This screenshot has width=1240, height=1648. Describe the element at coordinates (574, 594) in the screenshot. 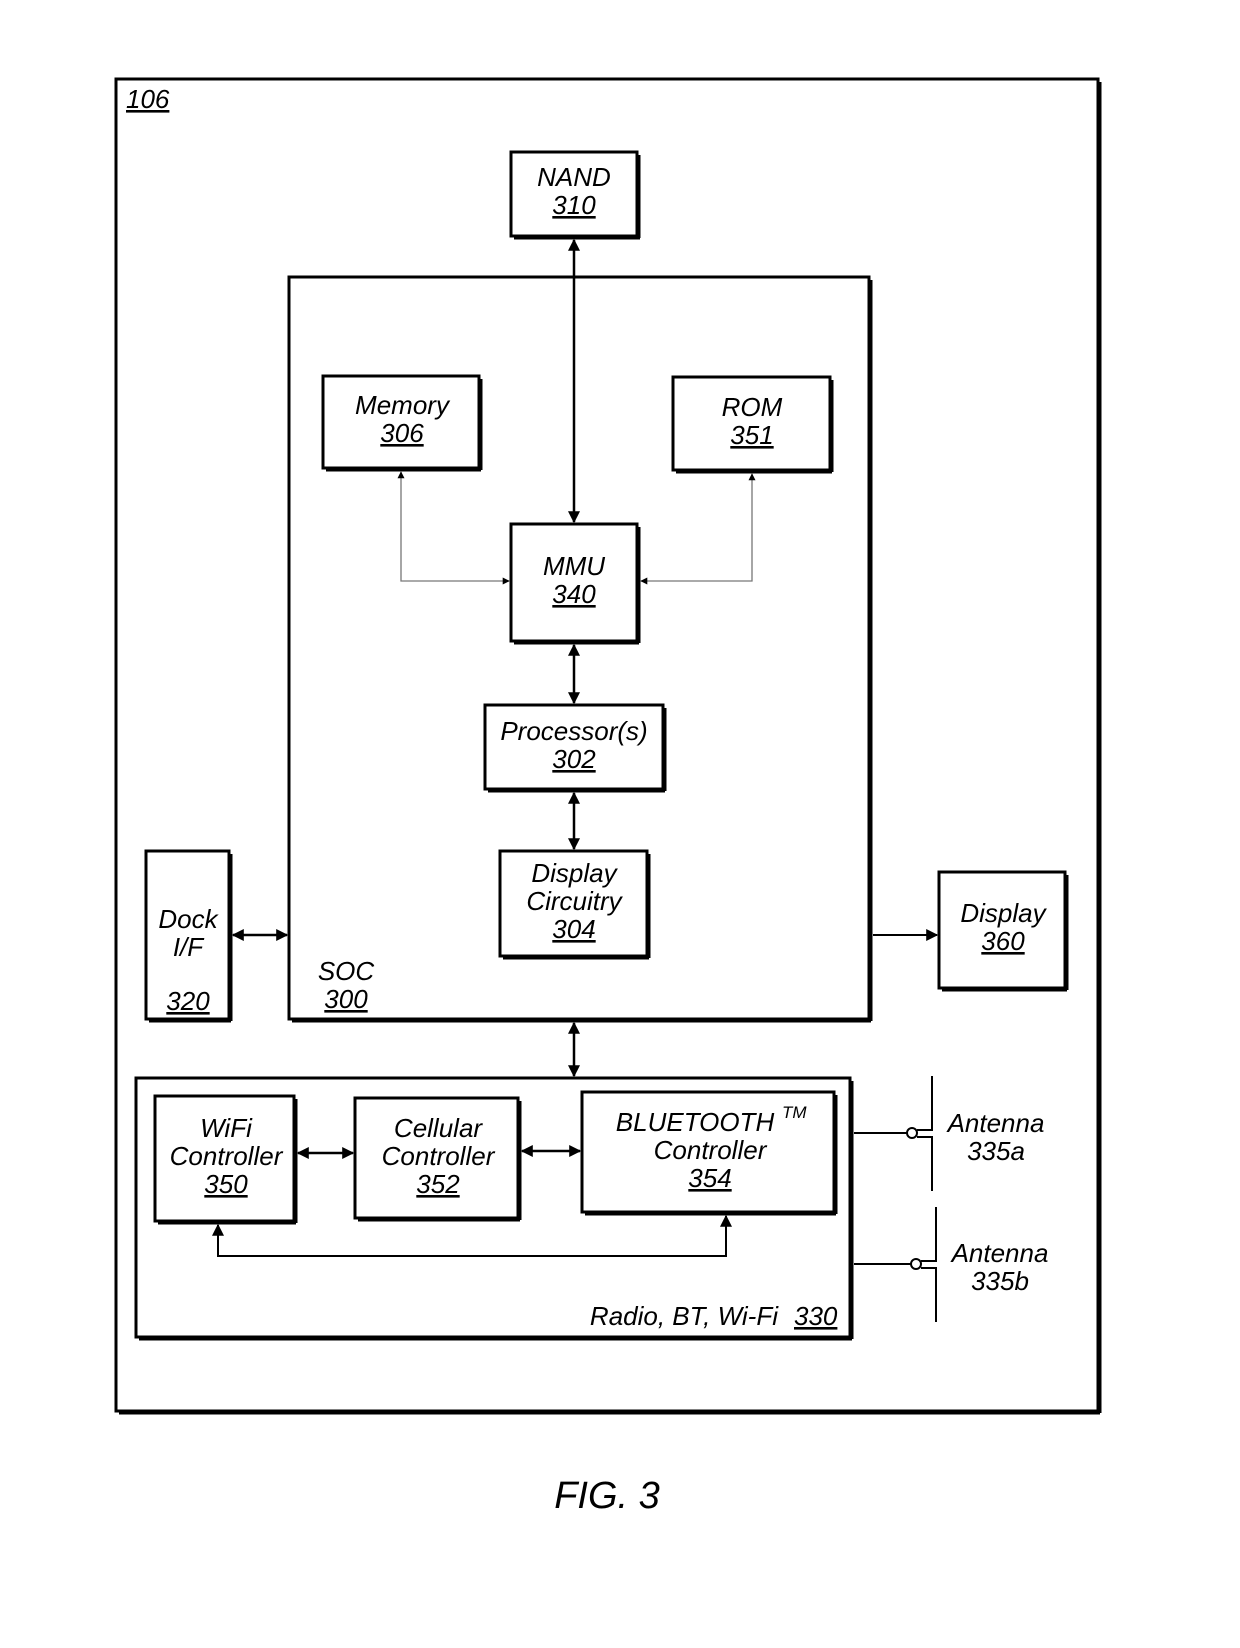

I see `mmu-ref: 340` at that location.